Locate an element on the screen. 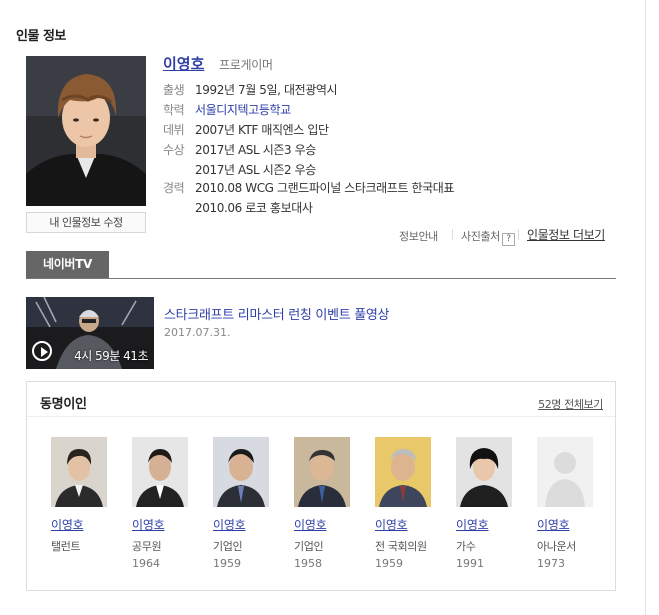  namesake-item: 이영호 가수 1991 is located at coordinates (491, 503).